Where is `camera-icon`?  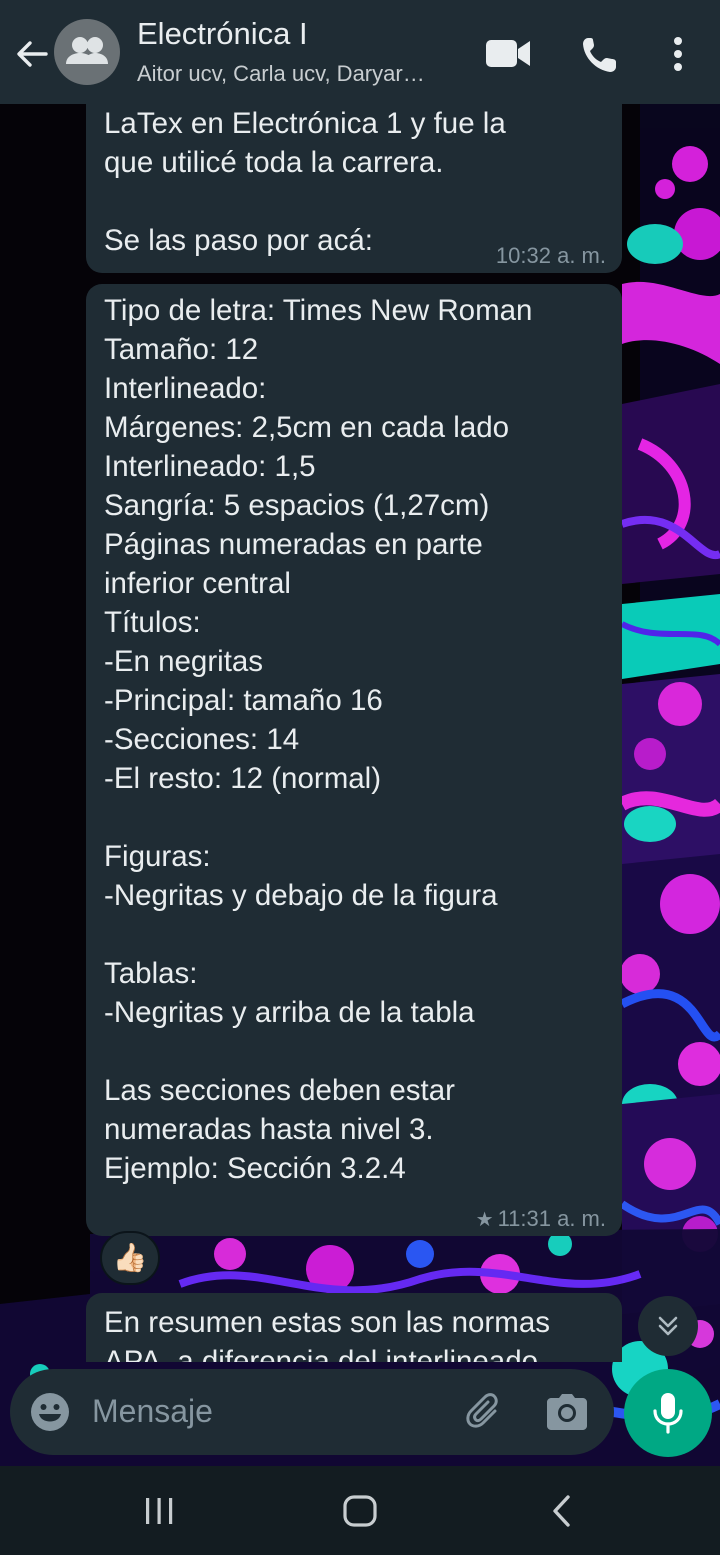 camera-icon is located at coordinates (567, 1414).